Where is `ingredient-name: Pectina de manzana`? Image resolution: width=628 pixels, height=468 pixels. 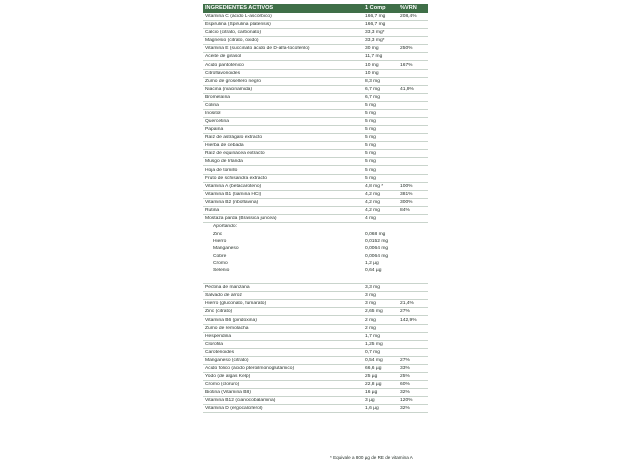 ingredient-name: Pectina de manzana is located at coordinates (227, 288).